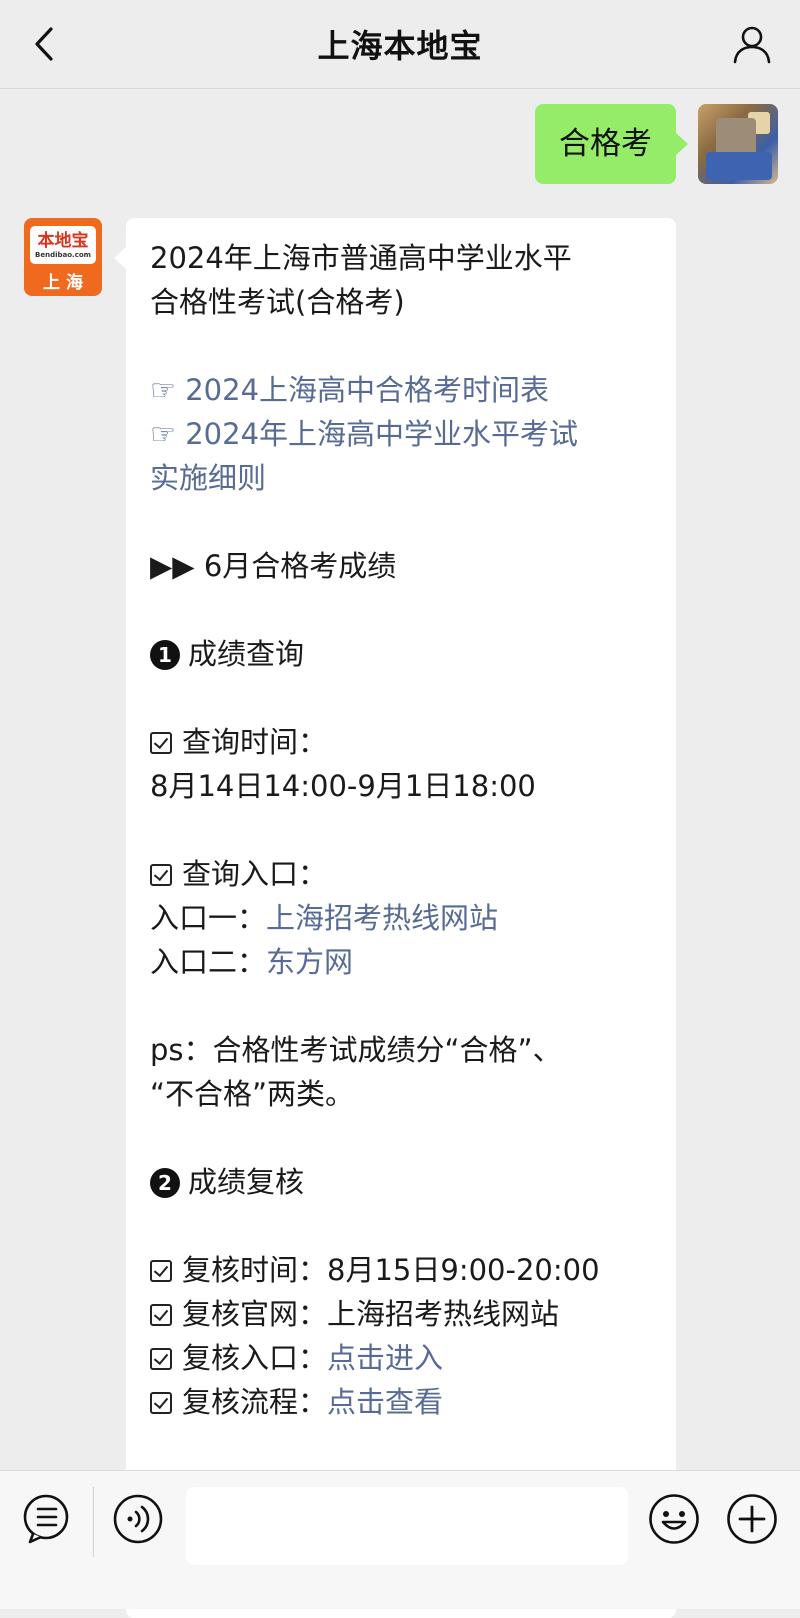 The image size is (800, 1618). I want to click on more-actions-button, so click(752, 1519).